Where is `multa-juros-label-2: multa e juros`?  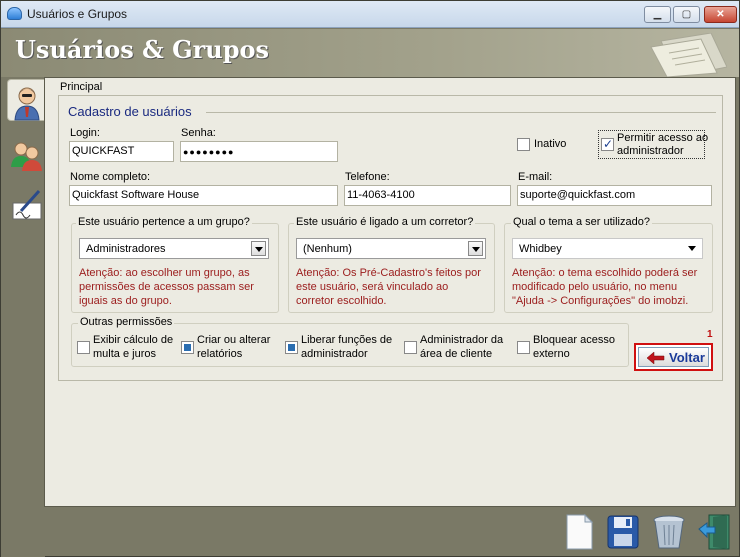
multa-juros-label-2: multa e juros is located at coordinates (124, 354).